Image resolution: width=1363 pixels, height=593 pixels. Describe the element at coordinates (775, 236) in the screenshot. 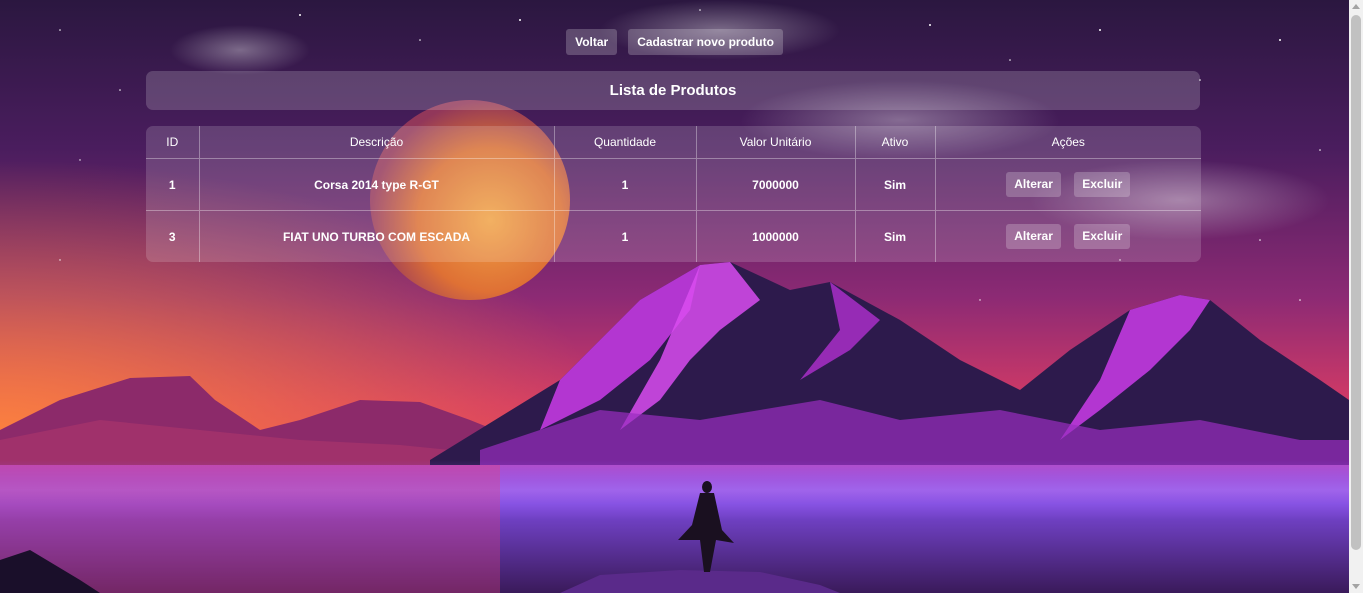

I see `cell-unit-value: 1000000` at that location.